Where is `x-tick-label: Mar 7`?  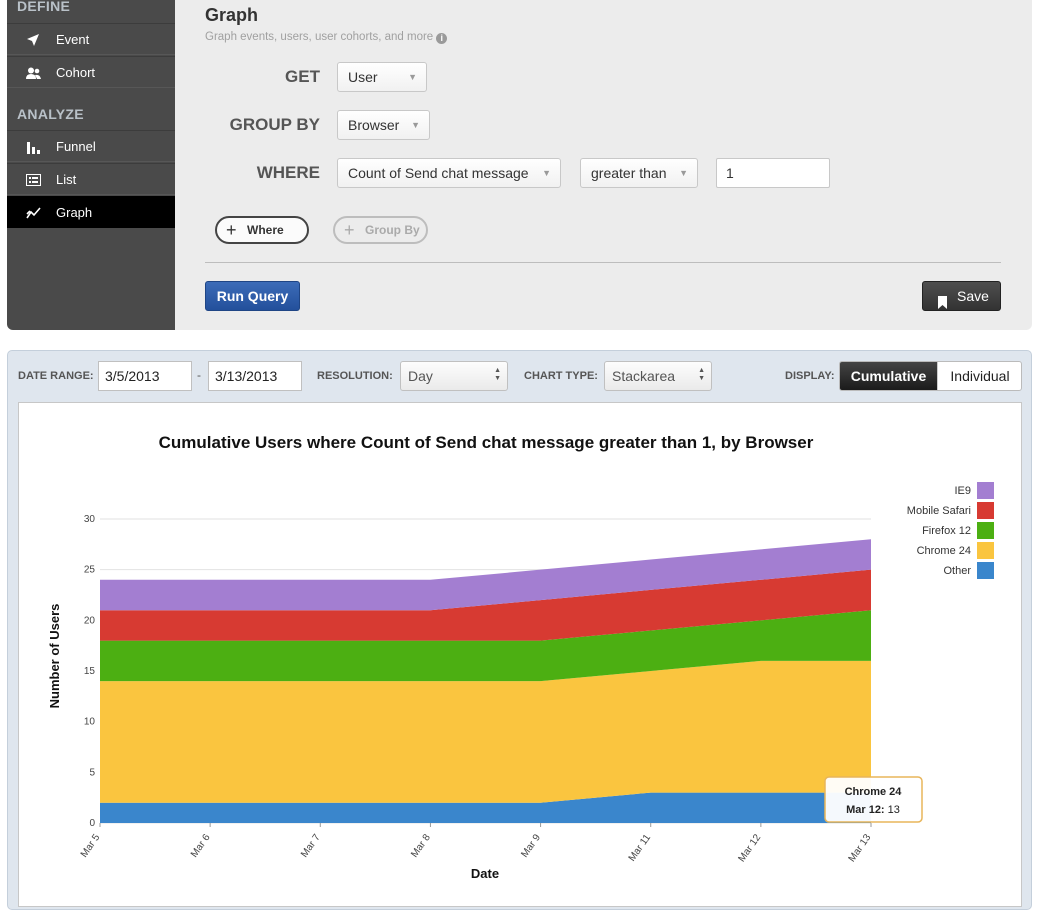
x-tick-label: Mar 7 is located at coordinates (311, 846).